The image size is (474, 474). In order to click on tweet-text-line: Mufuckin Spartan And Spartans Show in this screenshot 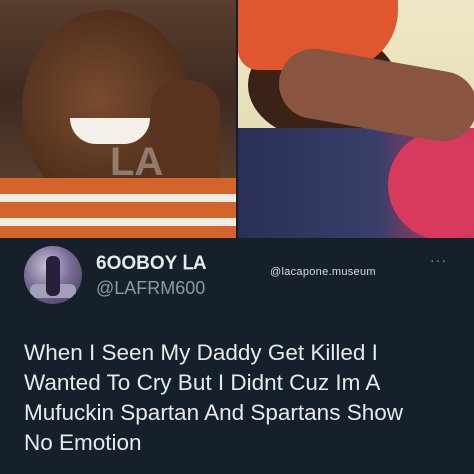, I will do `click(213, 412)`.